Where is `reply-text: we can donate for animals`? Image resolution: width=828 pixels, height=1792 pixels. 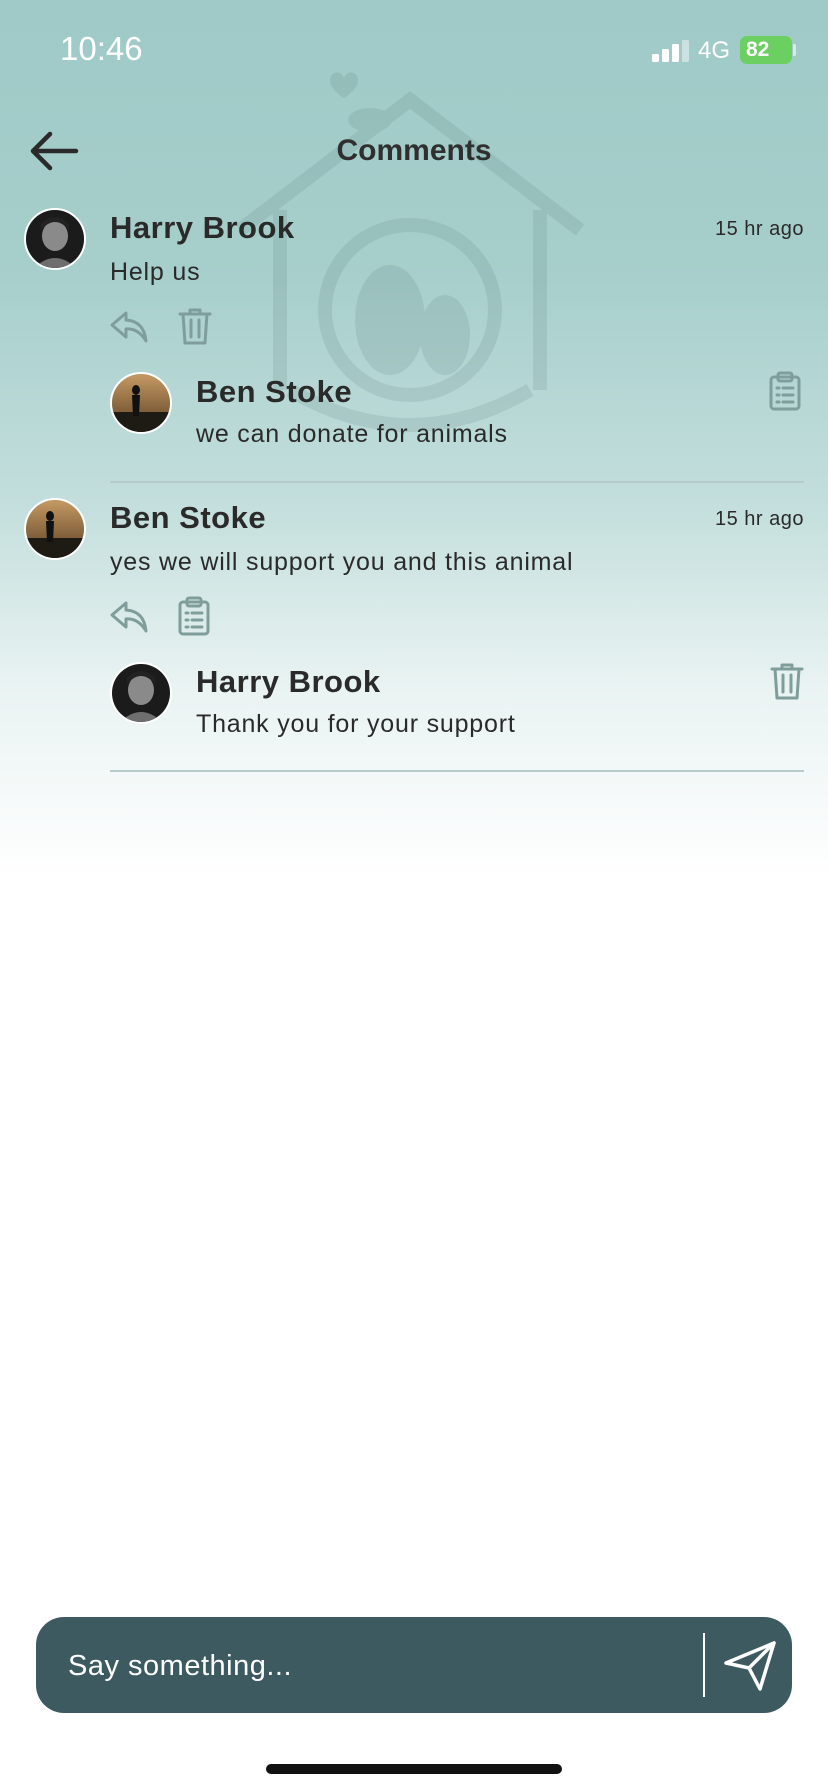
reply-text: we can donate for animals is located at coordinates (352, 434).